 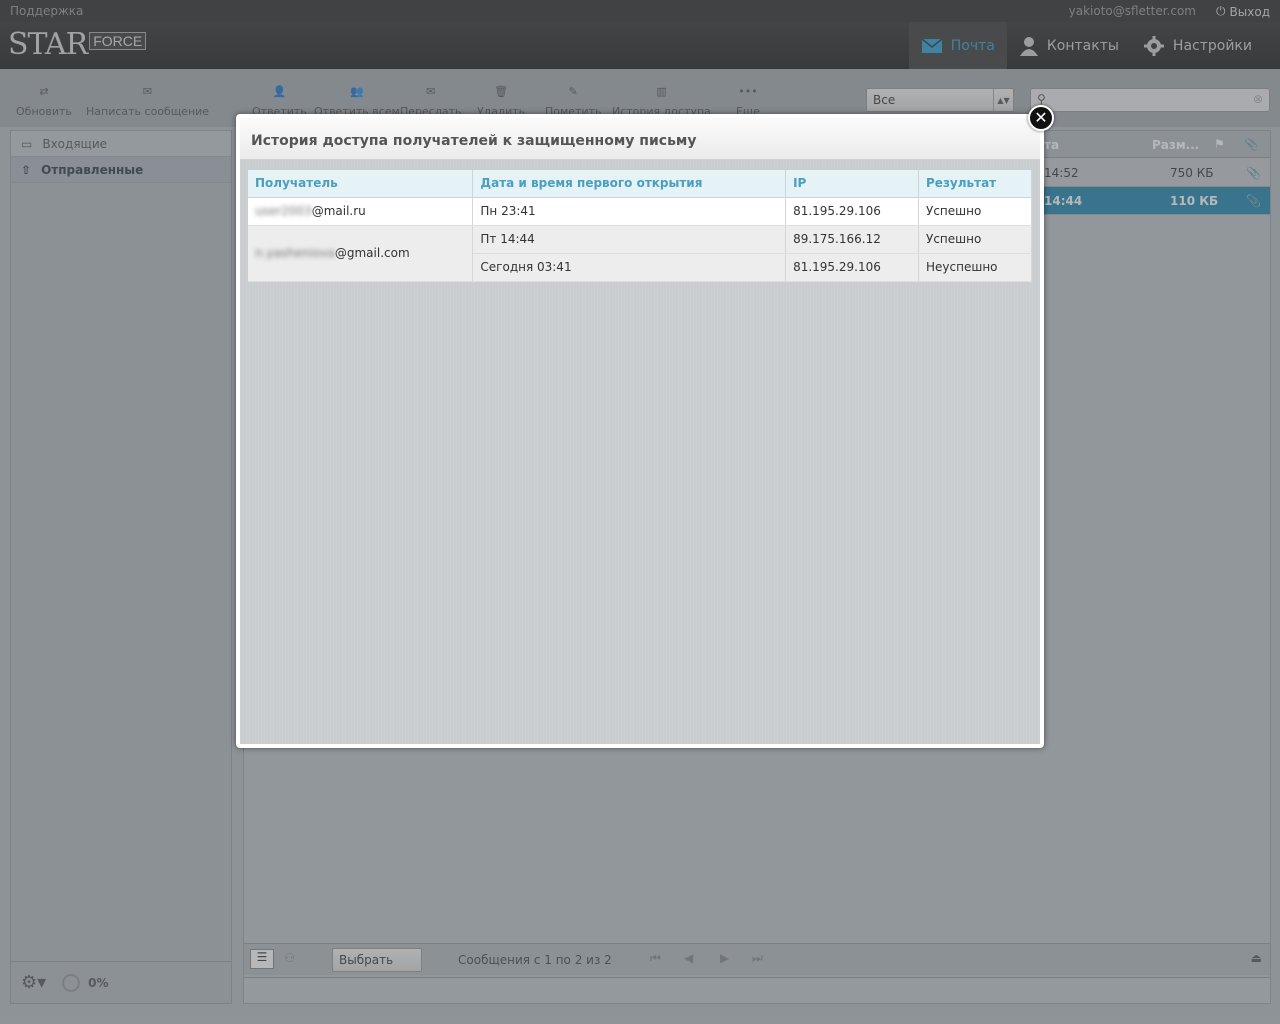 I want to click on datetime-cell: Пт 14:44, so click(x=629, y=239).